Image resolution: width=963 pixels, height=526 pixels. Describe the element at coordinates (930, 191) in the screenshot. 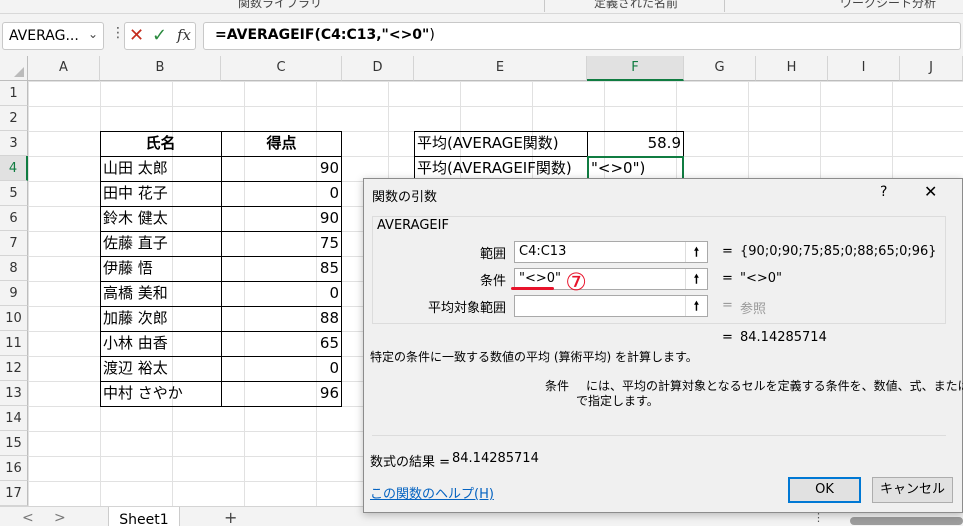

I see `close-icon: ✕` at that location.